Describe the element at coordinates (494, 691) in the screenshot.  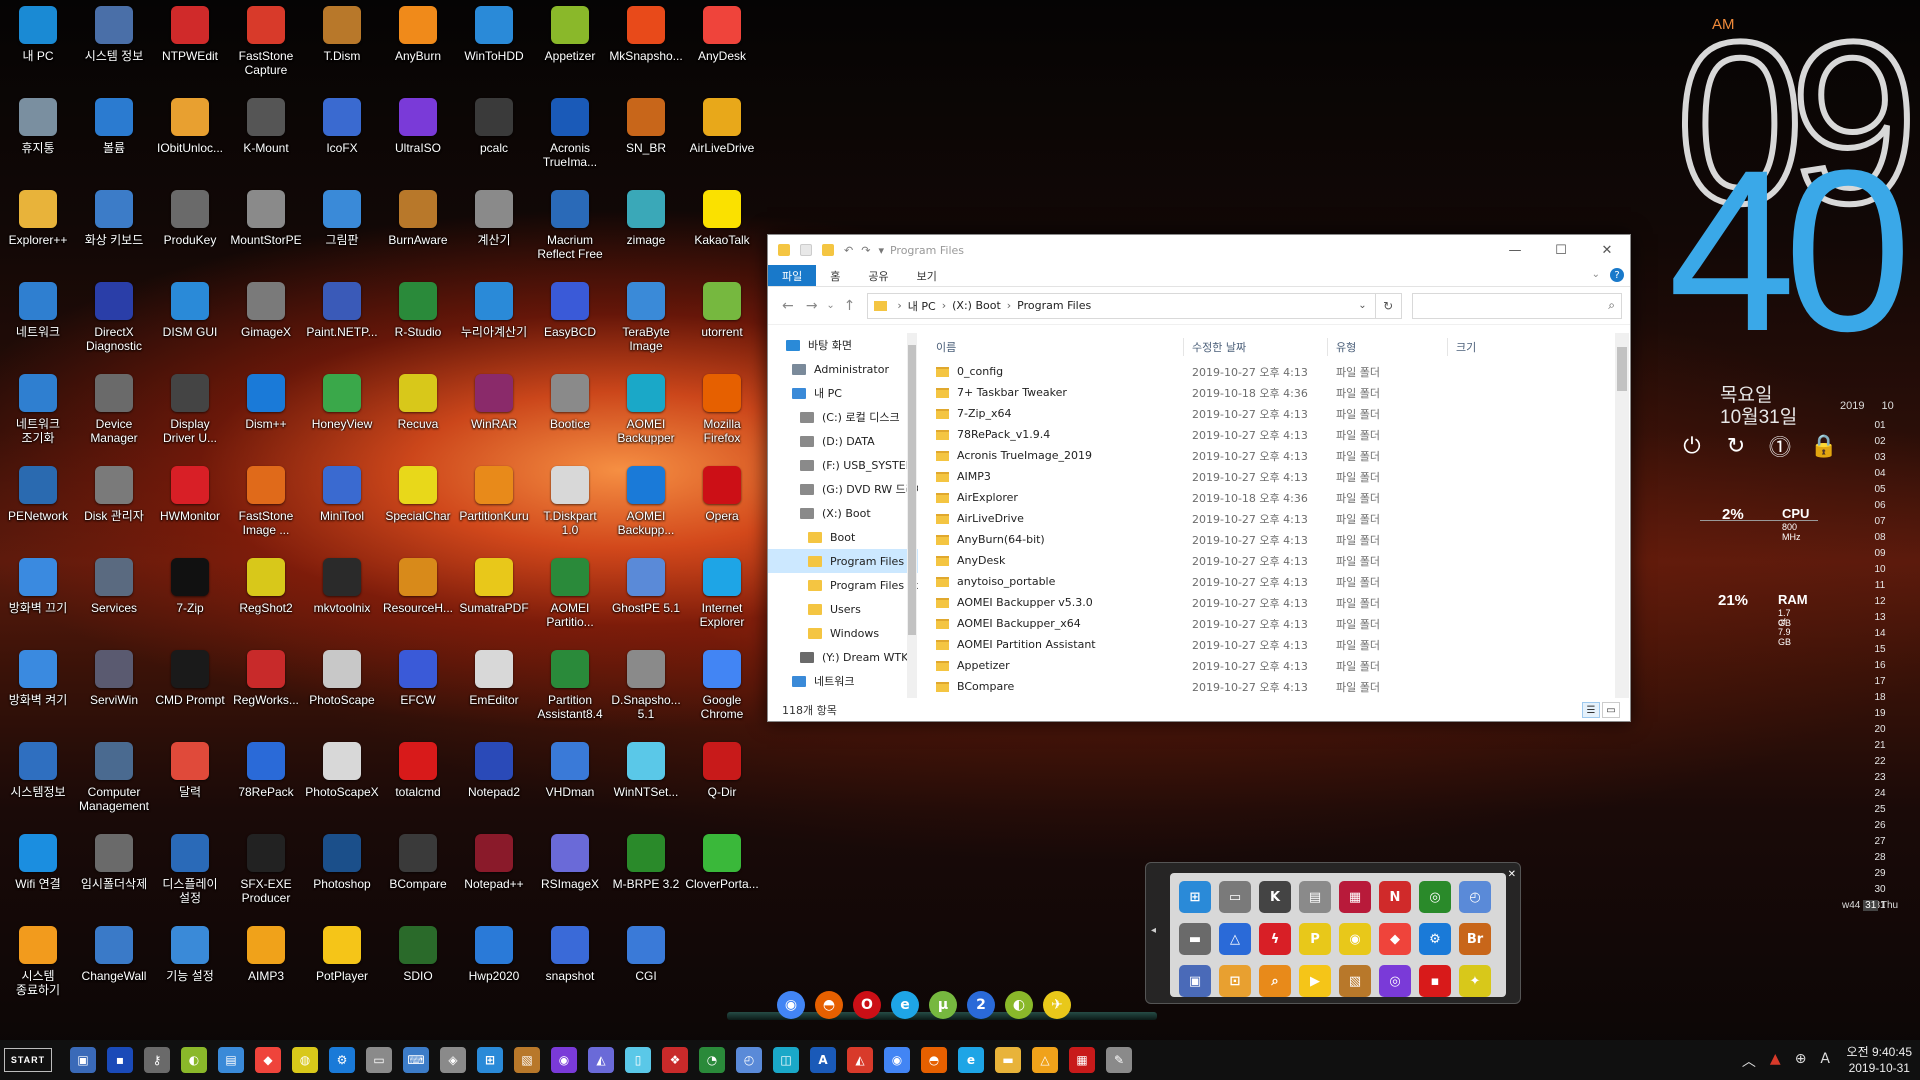
I see `desktop-icon: EmEditor` at that location.